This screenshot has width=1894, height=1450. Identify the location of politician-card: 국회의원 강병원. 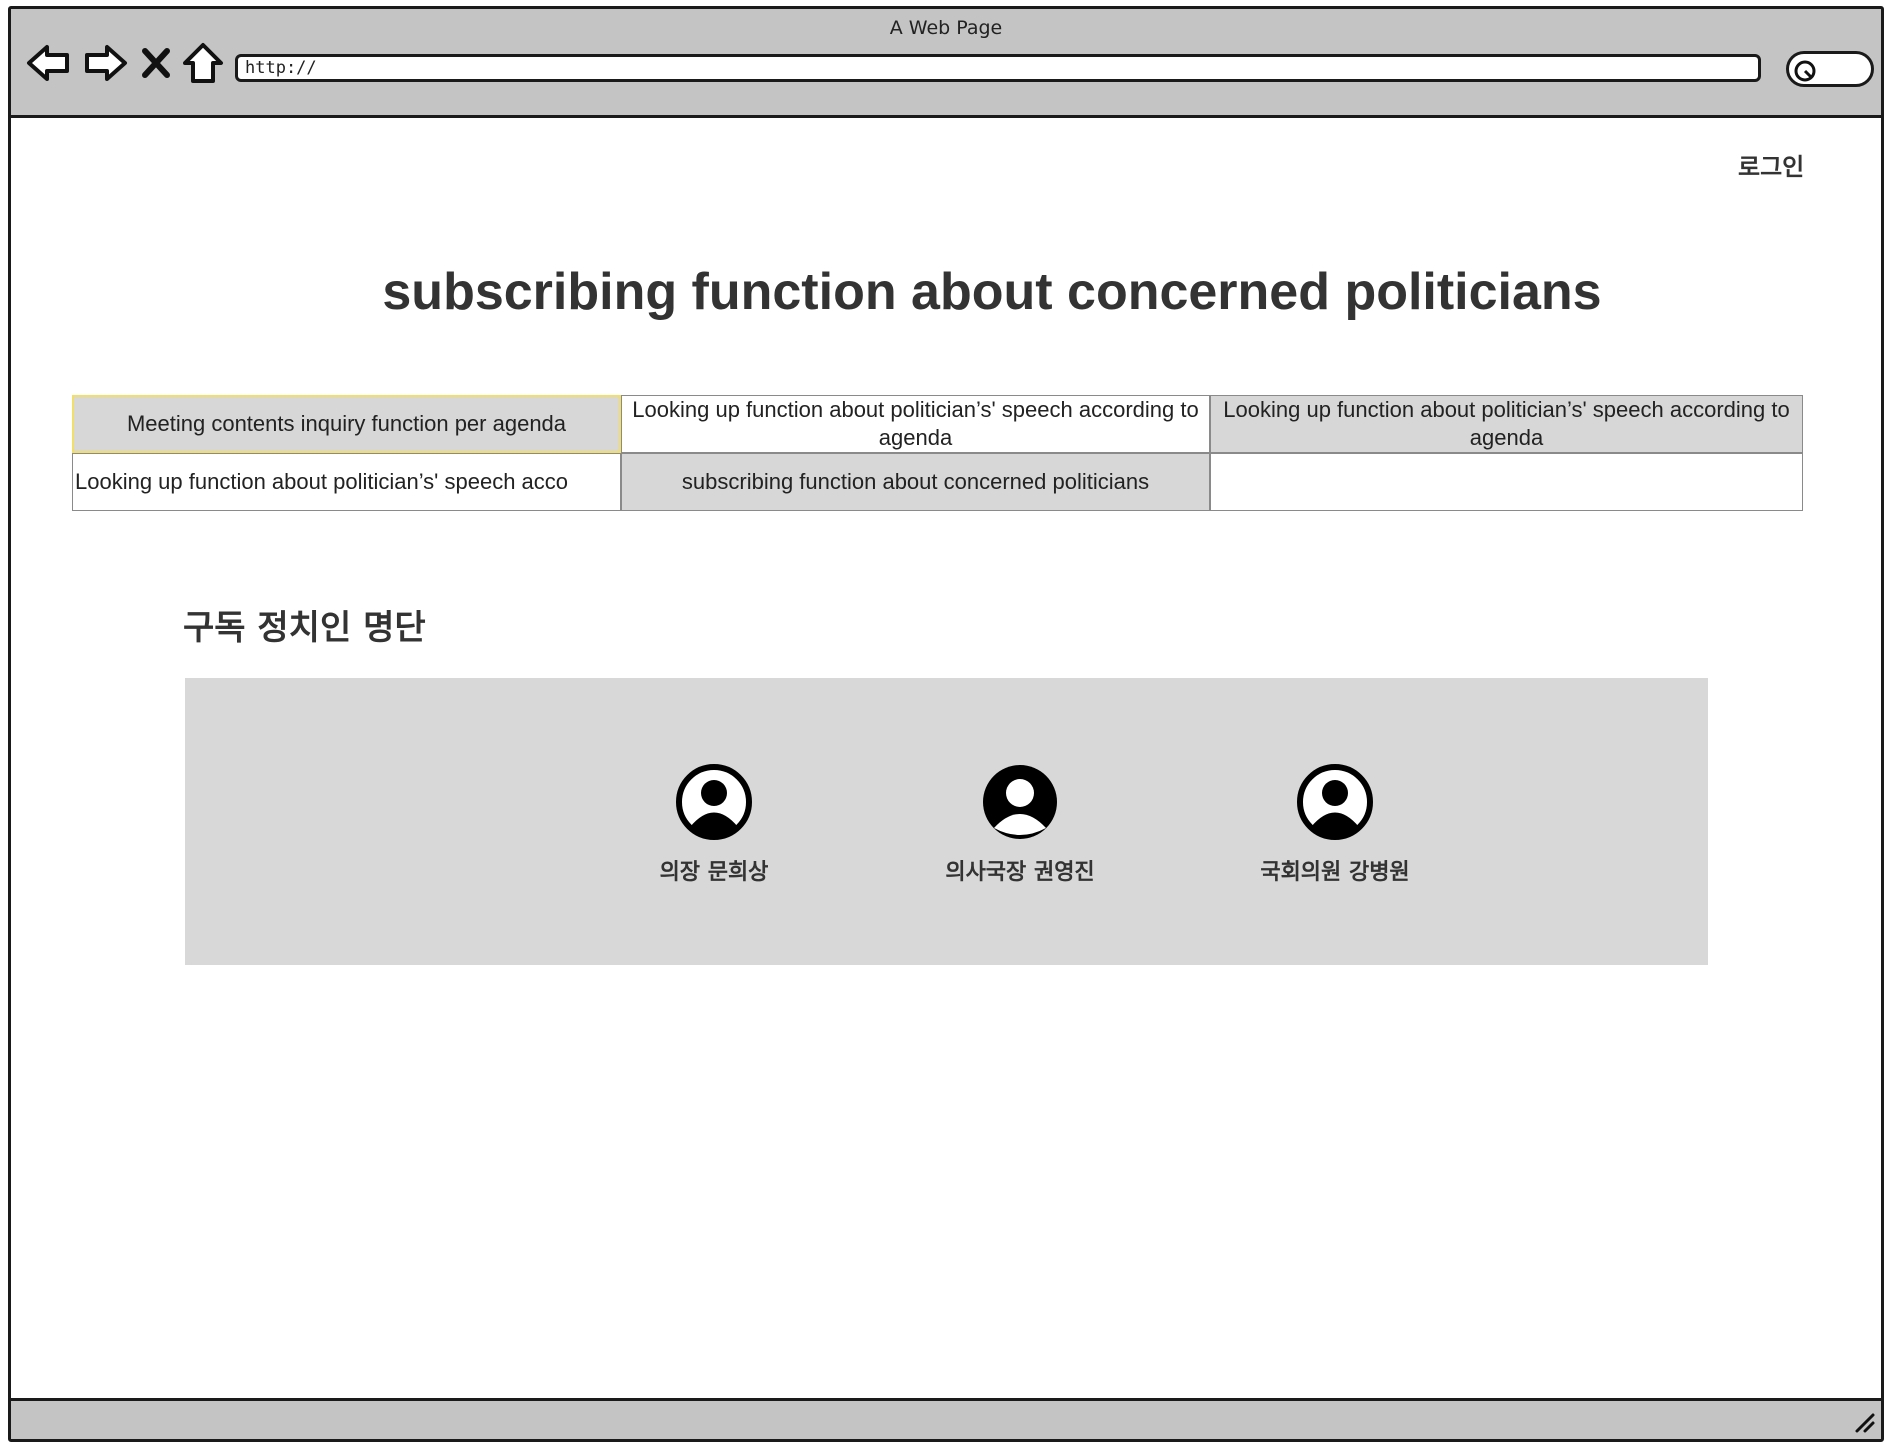
(1335, 825).